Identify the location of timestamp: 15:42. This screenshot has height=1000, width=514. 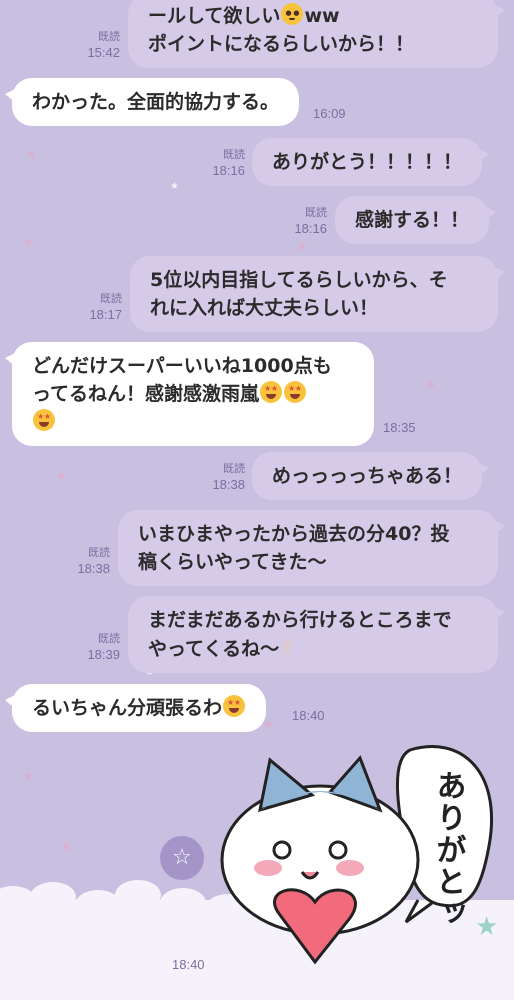
(103, 52).